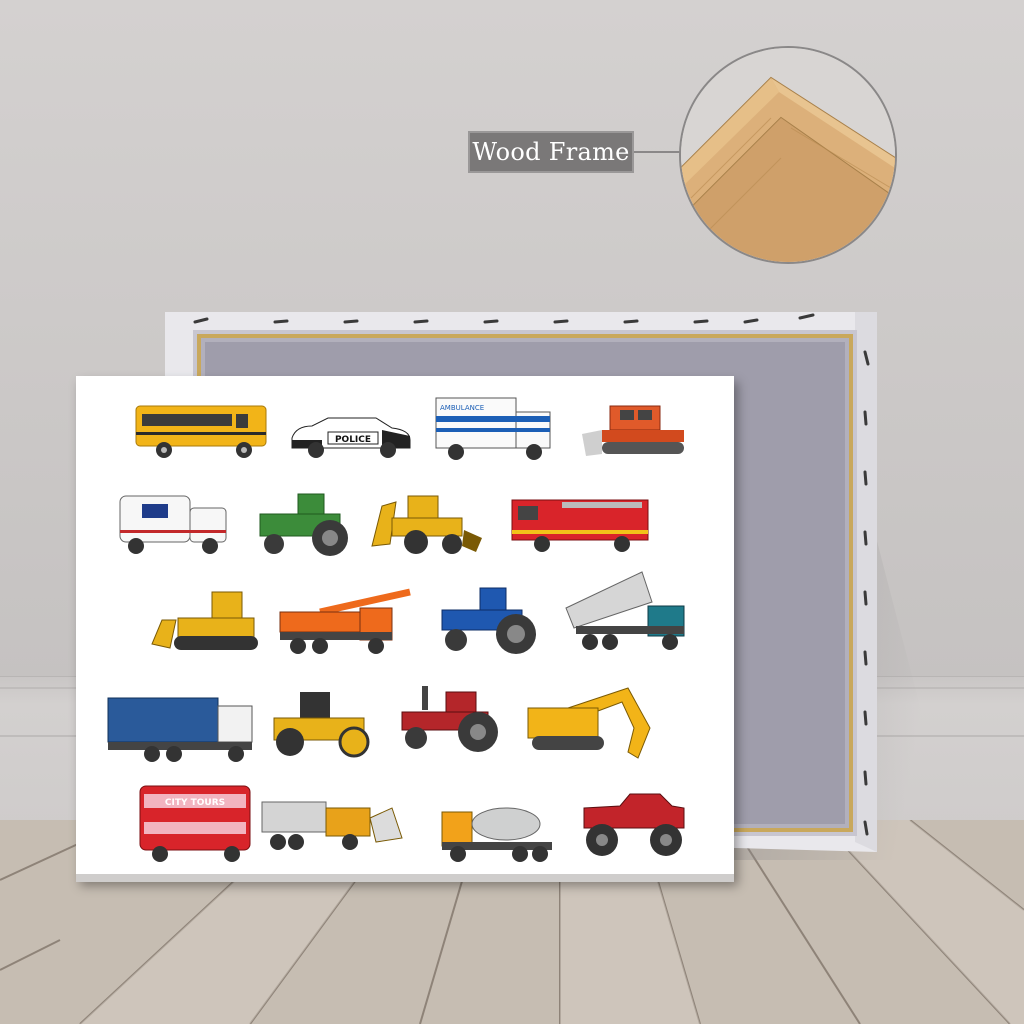  Describe the element at coordinates (303, 524) in the screenshot. I see `green-tractor` at that location.